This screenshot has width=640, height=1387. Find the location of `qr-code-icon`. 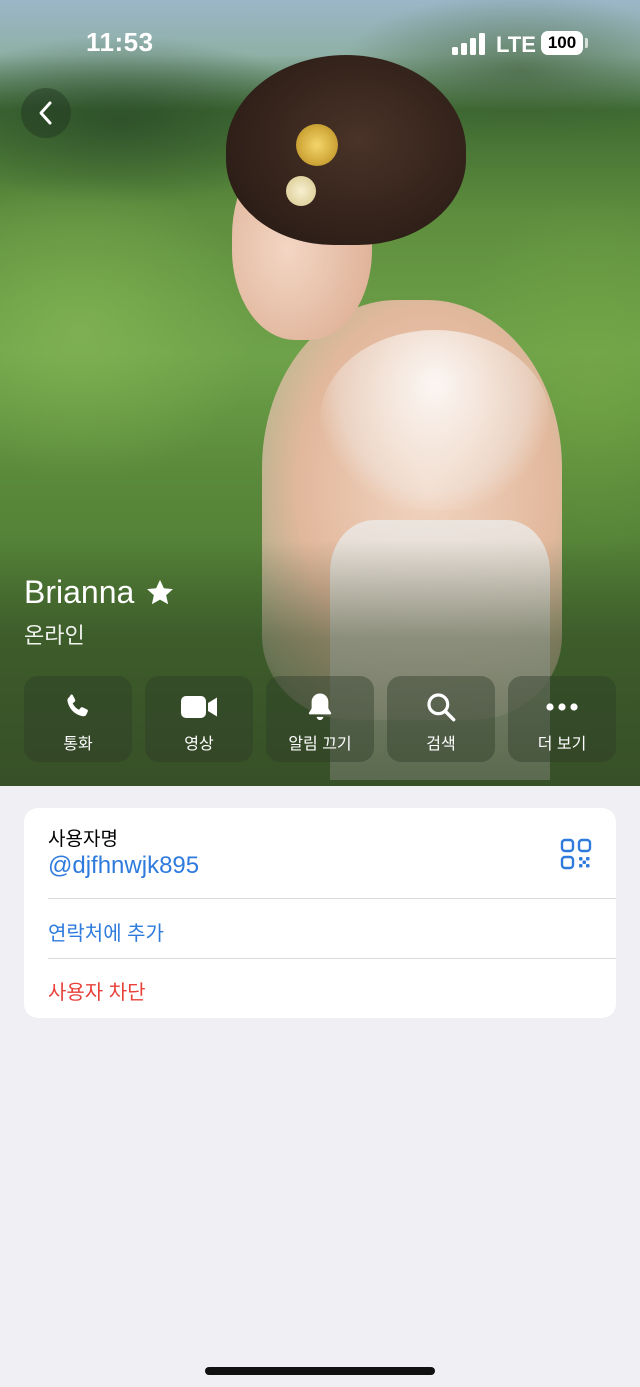

qr-code-icon is located at coordinates (576, 854).